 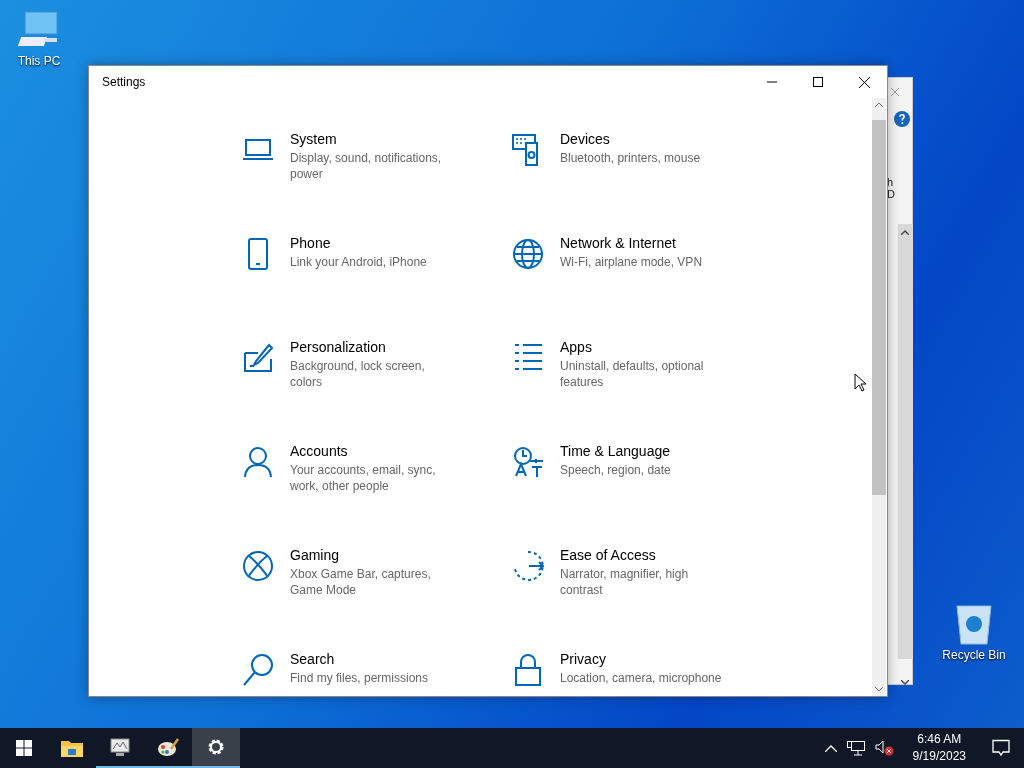 I want to click on category-title: Privacy, so click(x=645, y=659).